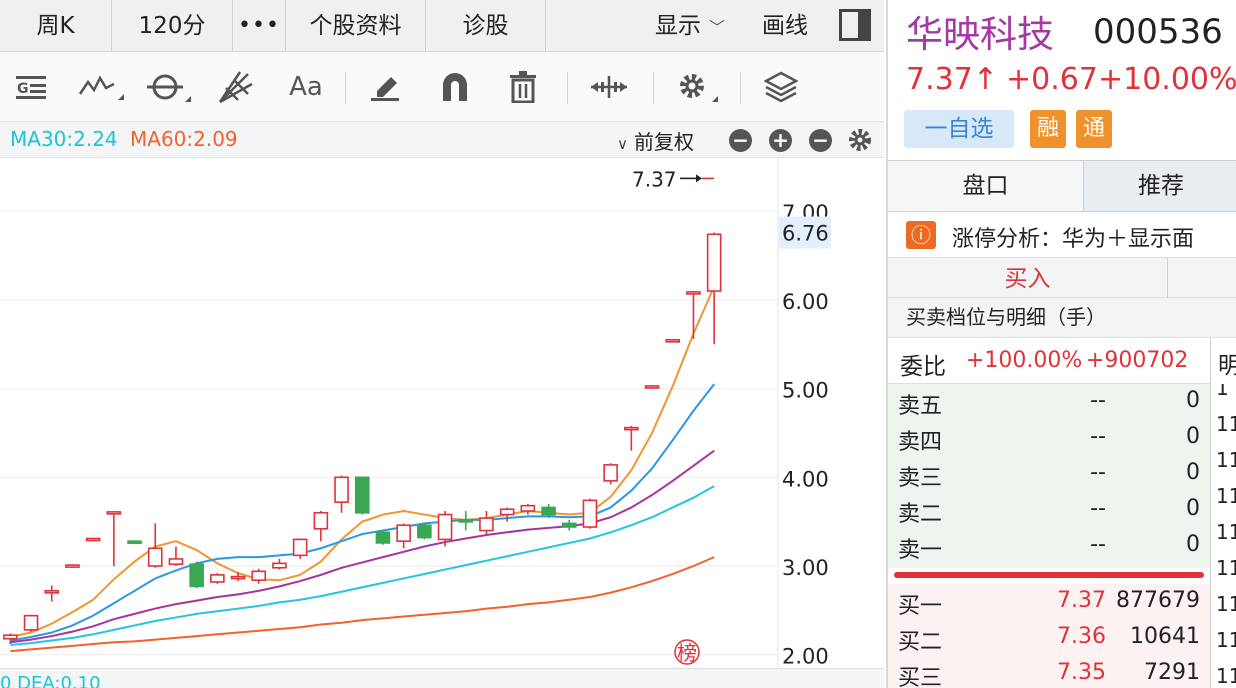  I want to click on order-ratio-row: 委比 +100.00% +900702, so click(1049, 361).